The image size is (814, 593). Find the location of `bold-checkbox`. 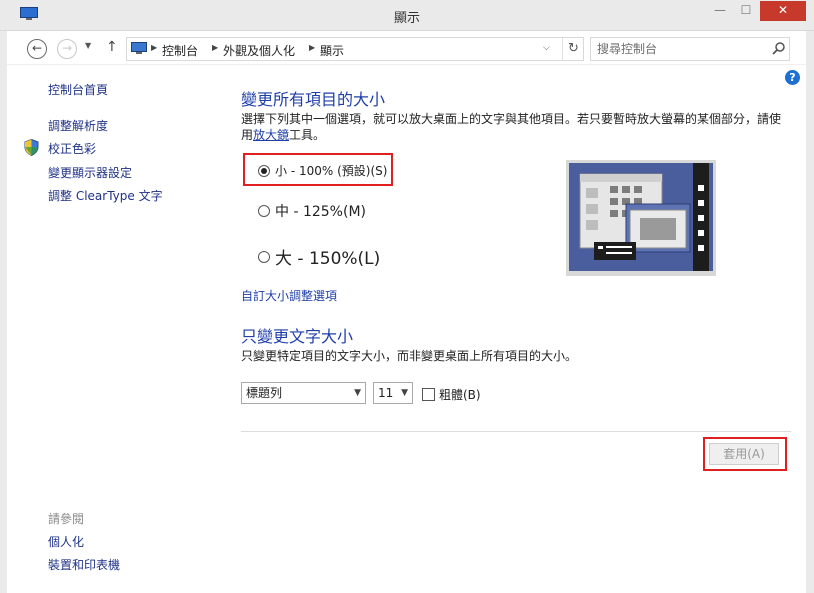

bold-checkbox is located at coordinates (428, 394).